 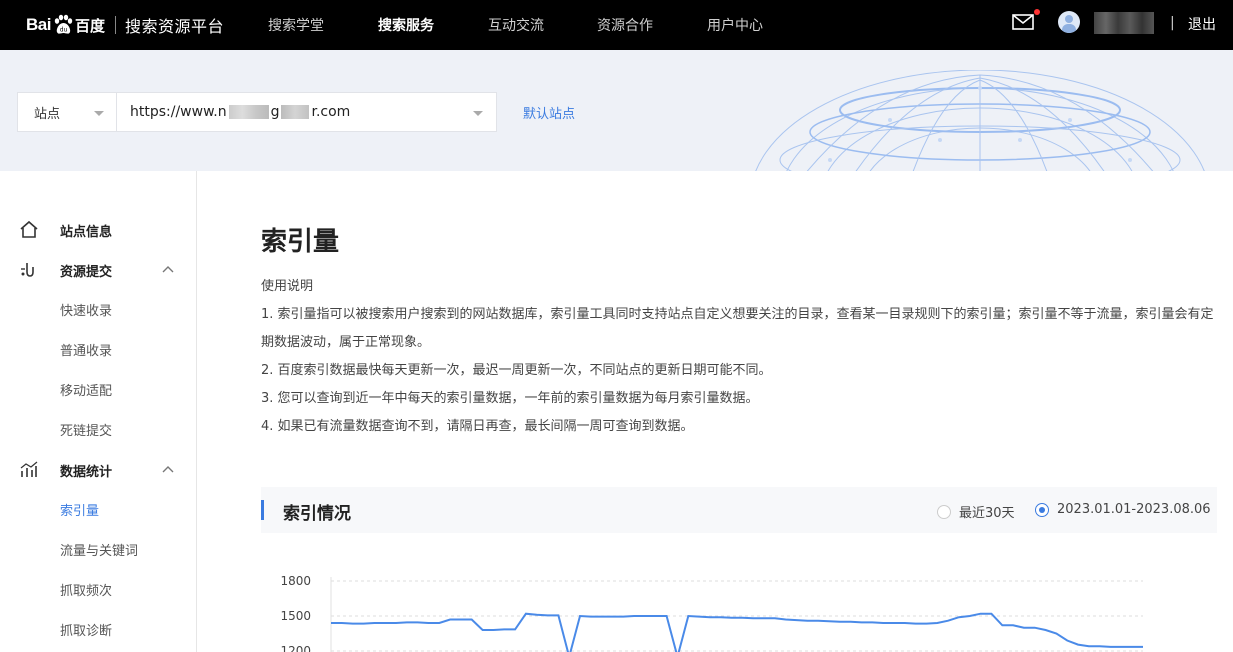 I want to click on site-type-label: 站点, so click(x=47, y=114).